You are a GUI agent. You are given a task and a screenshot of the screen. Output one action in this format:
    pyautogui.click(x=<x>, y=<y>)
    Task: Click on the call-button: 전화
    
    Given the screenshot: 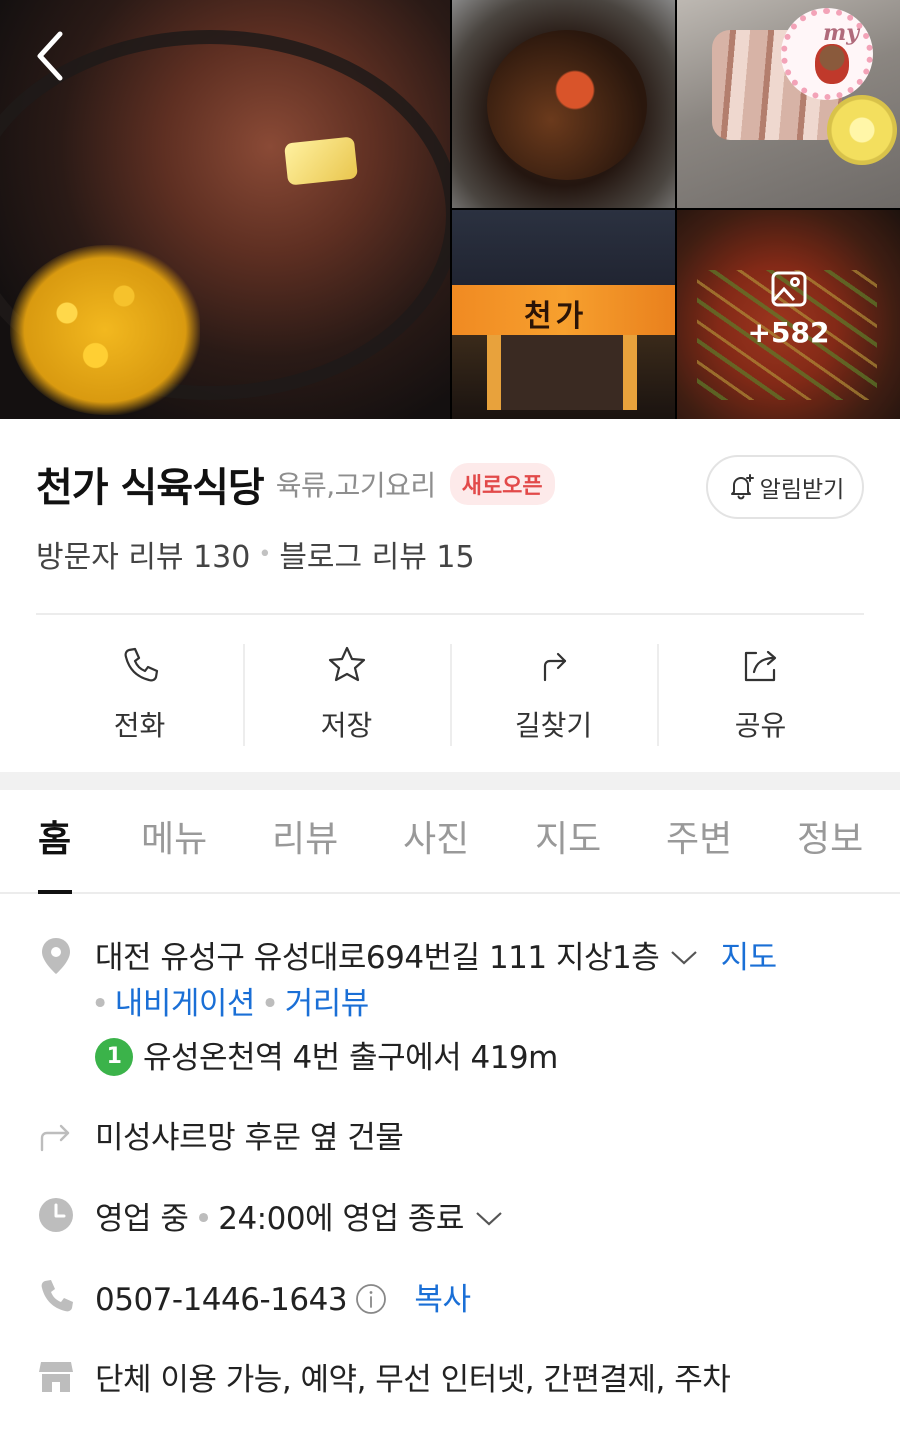 What is the action you would take?
    pyautogui.click(x=139, y=694)
    